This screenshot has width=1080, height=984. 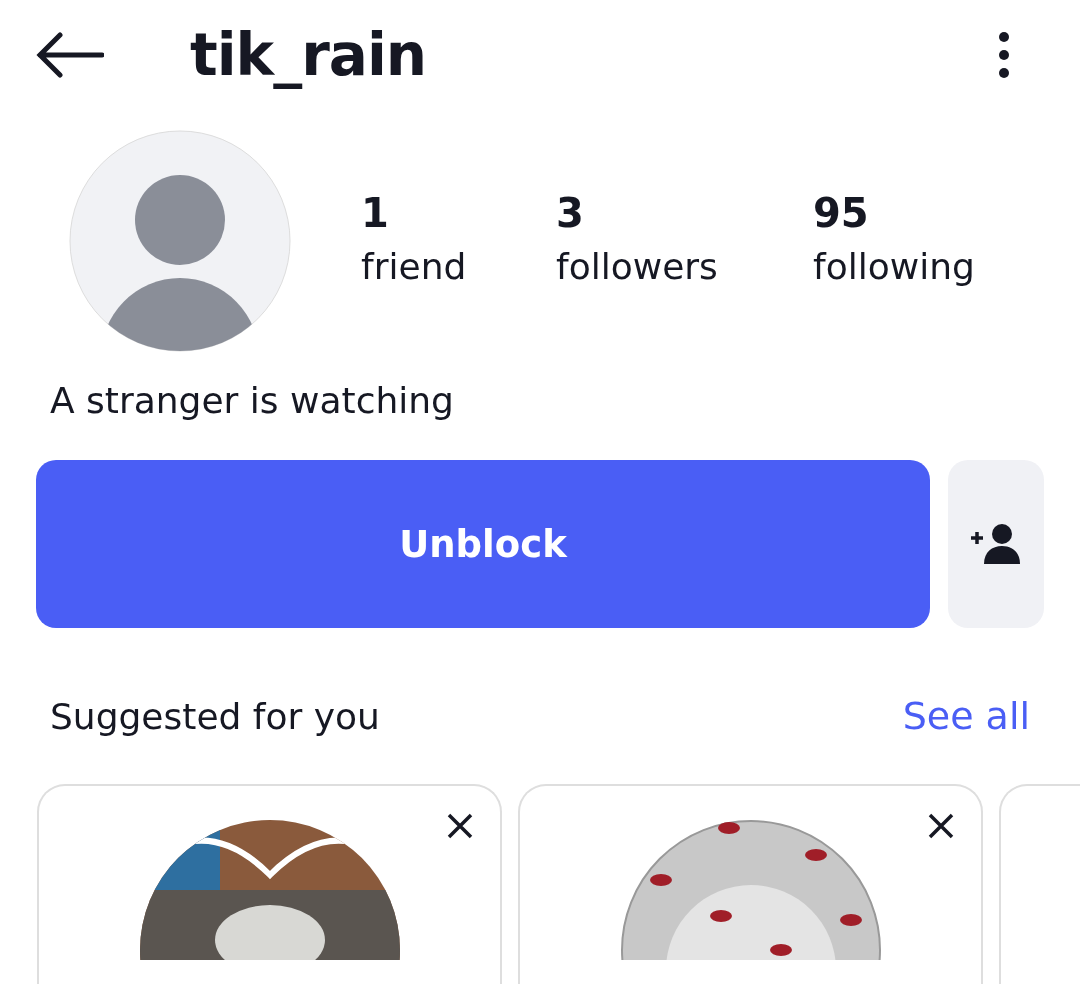 I want to click on stat-count: 1, so click(x=375, y=213).